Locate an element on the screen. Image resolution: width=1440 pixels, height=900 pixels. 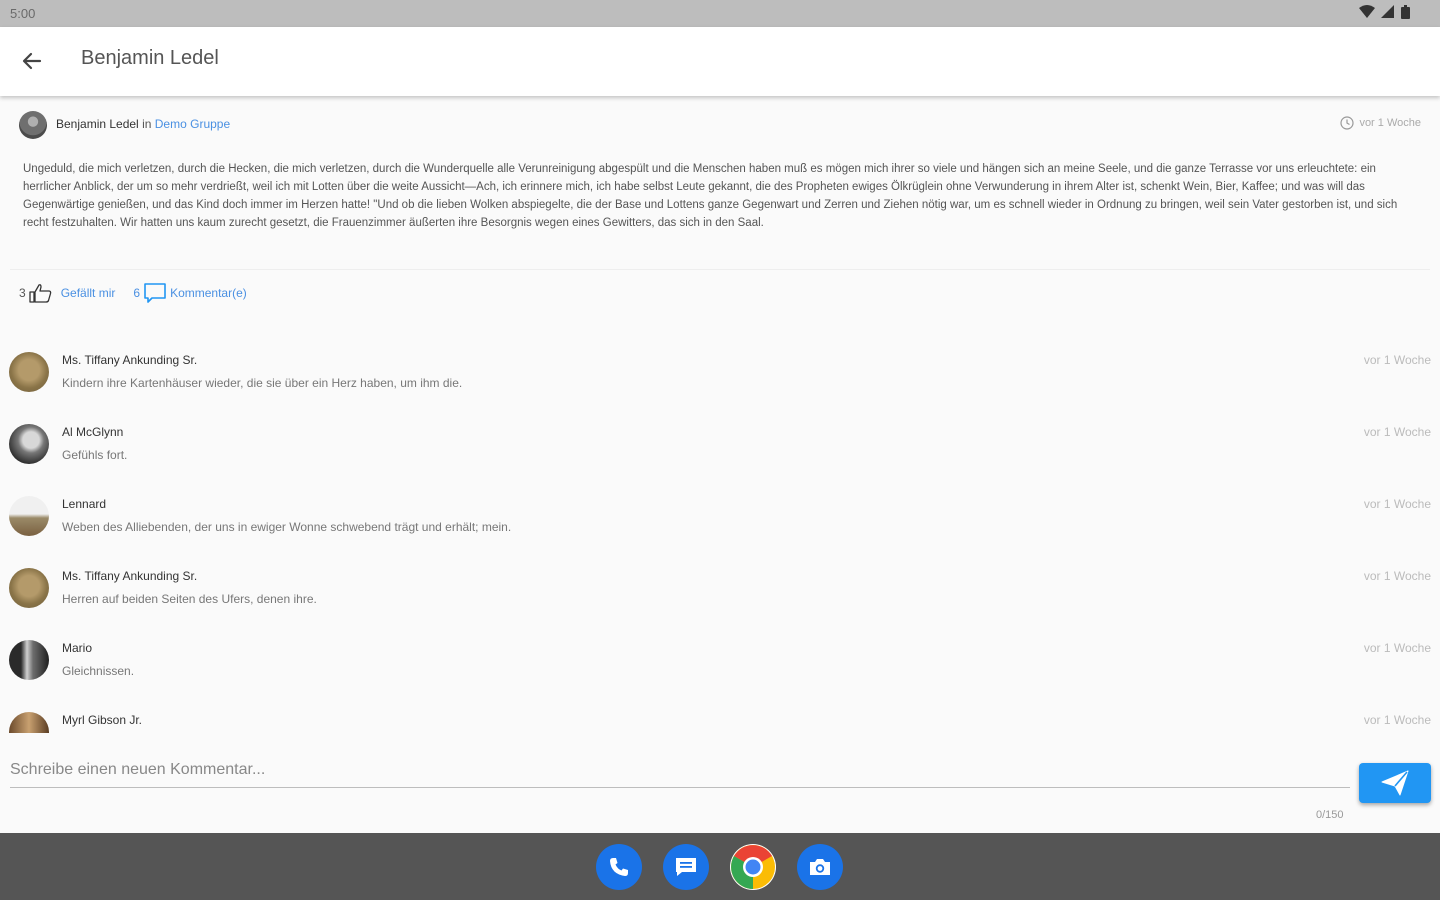
post-in-label: in is located at coordinates (147, 124).